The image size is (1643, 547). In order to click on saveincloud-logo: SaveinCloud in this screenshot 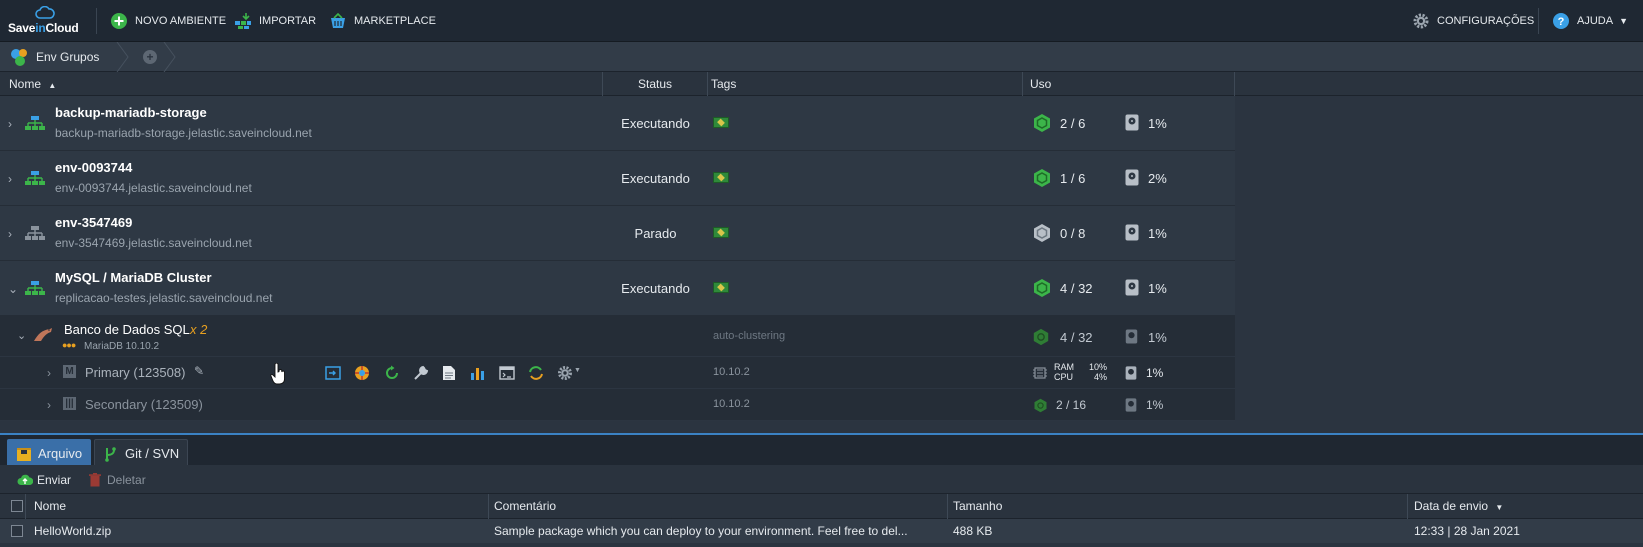, I will do `click(45, 21)`.